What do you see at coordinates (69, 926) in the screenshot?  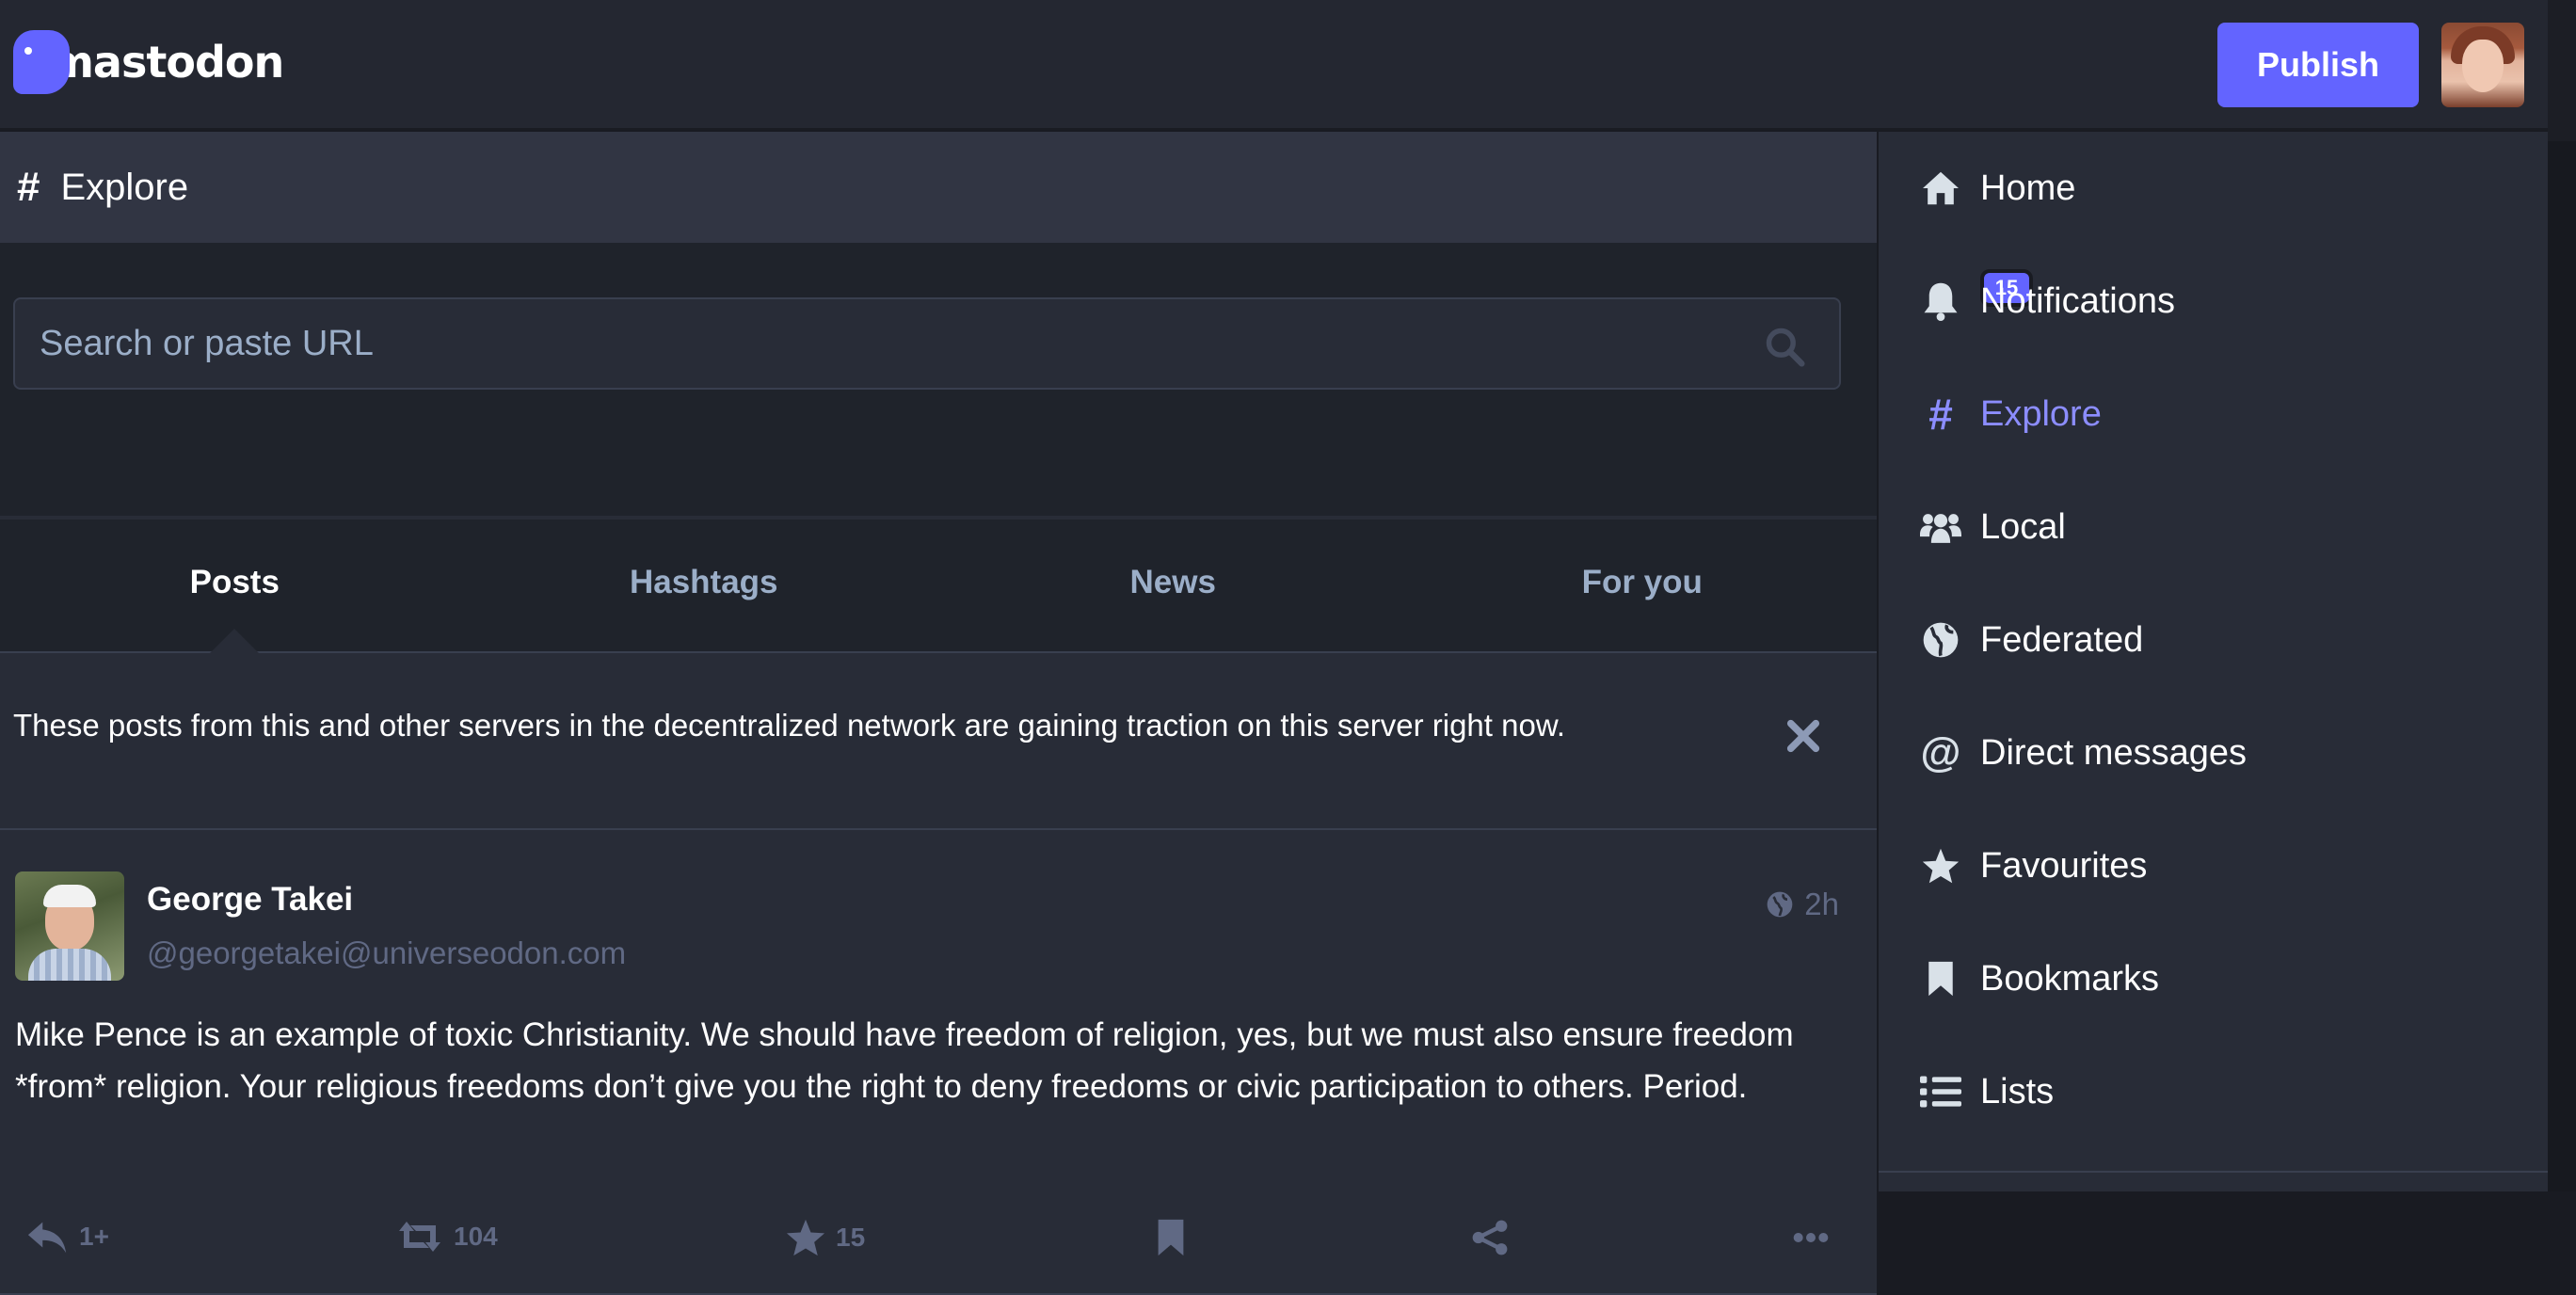 I see `author-avatar` at bounding box center [69, 926].